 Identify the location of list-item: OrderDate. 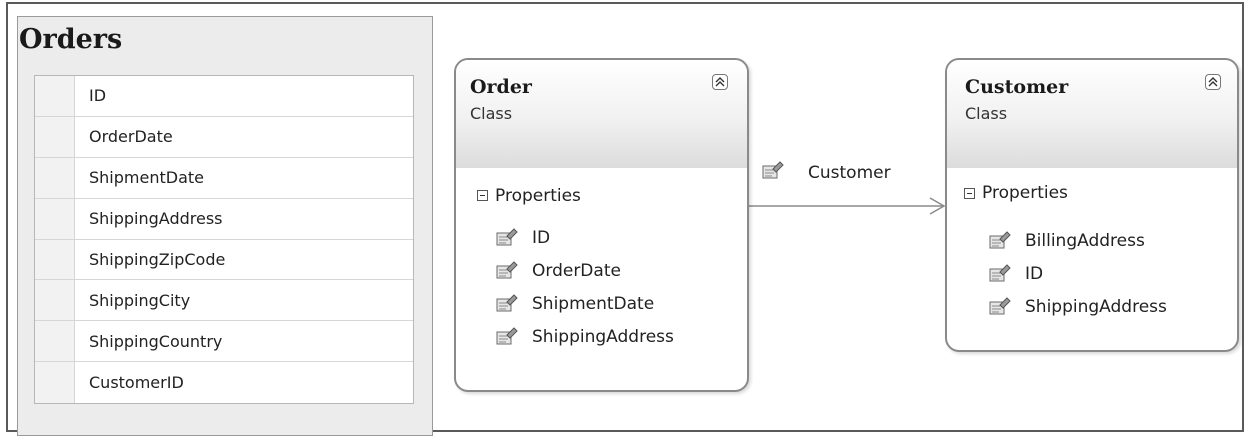
(585, 270).